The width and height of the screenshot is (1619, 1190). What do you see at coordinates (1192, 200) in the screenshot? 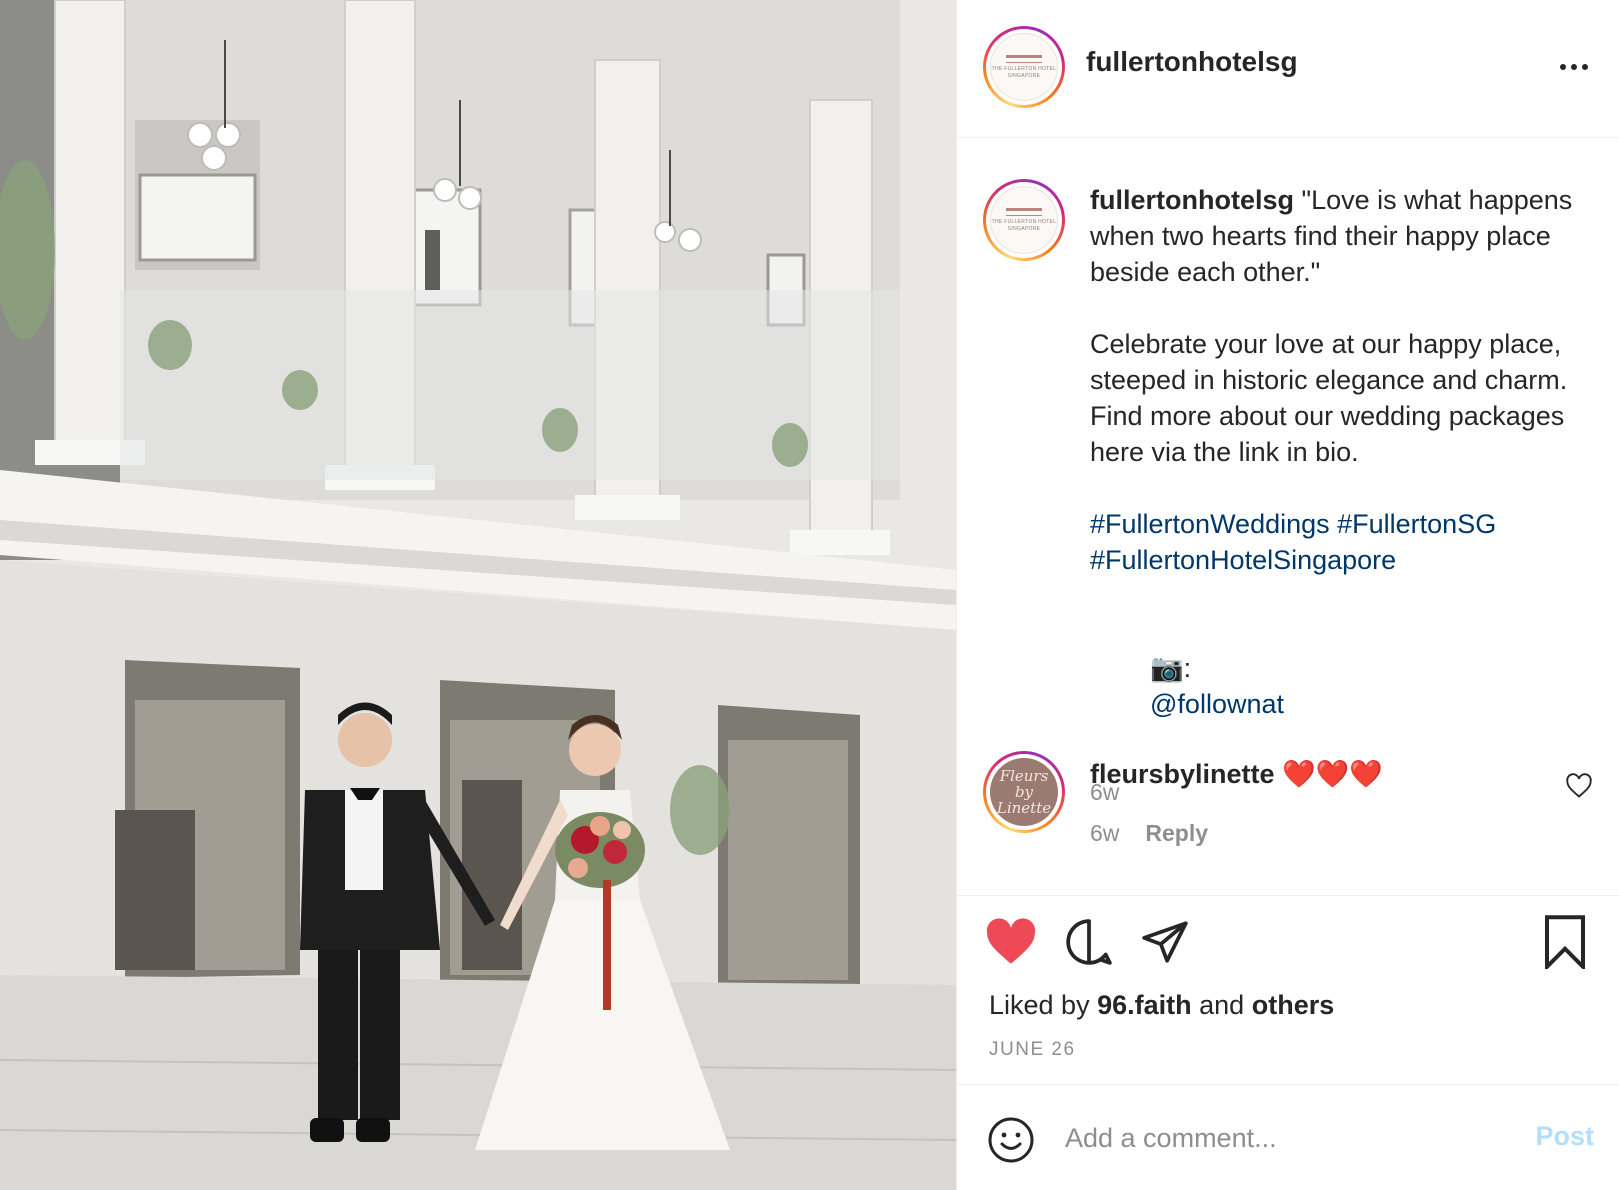
I see `caption-username: fullertonhotelsg` at bounding box center [1192, 200].